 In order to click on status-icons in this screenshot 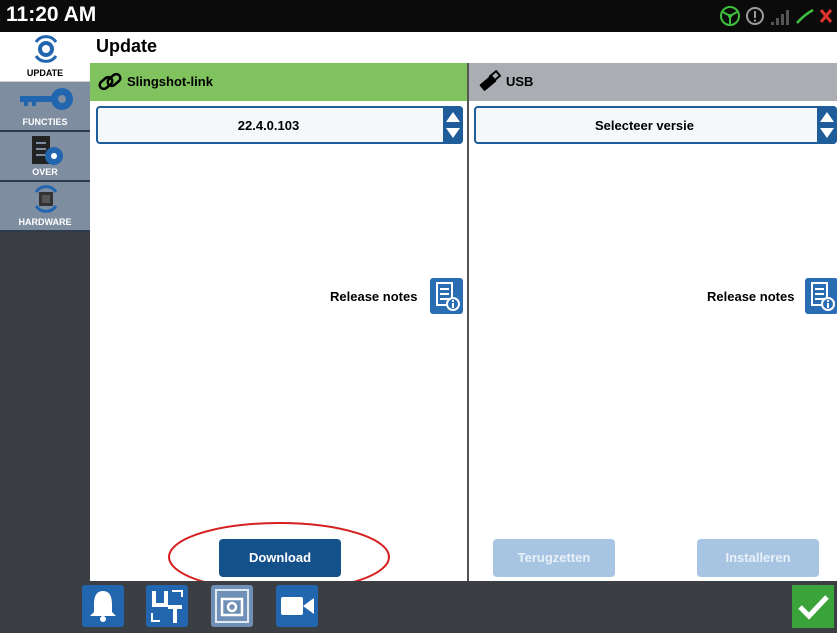, I will do `click(776, 16)`.